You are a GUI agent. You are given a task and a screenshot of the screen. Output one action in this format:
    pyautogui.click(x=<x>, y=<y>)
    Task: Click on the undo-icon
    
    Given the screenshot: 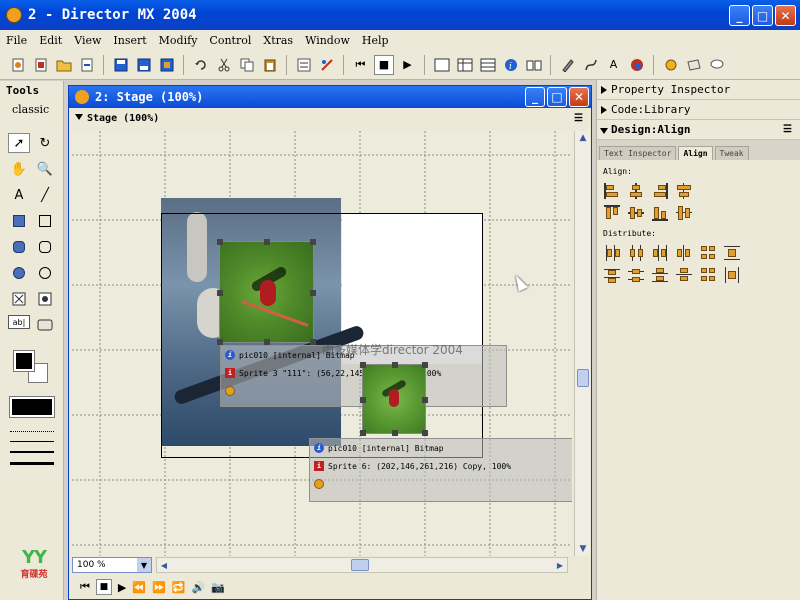 What is the action you would take?
    pyautogui.click(x=200, y=64)
    